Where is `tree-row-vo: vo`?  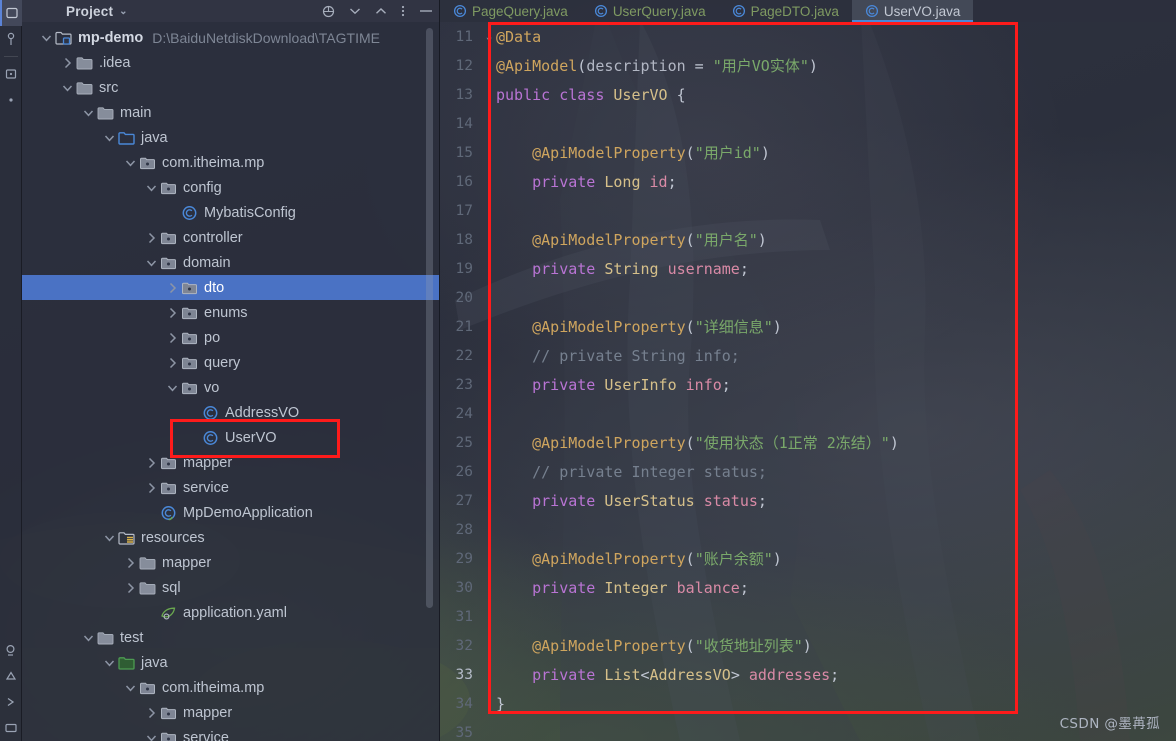
tree-row-vo: vo is located at coordinates (230, 387).